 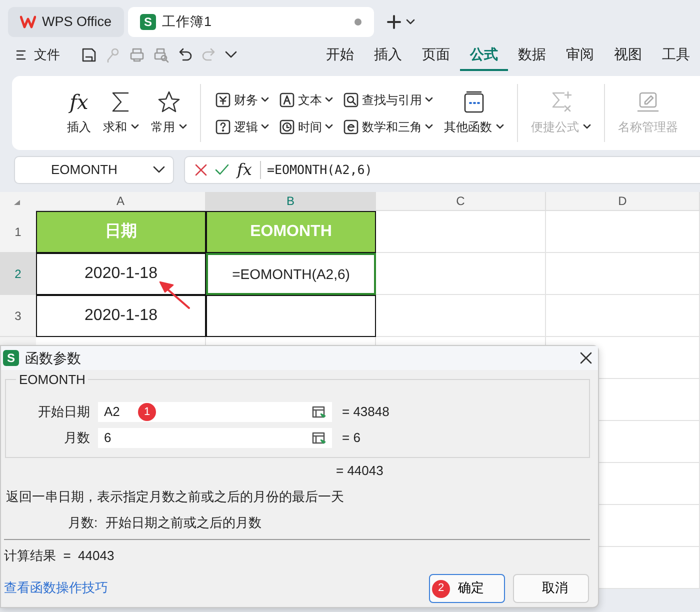 I want to click on arrow-annotation, so click(x=175, y=295).